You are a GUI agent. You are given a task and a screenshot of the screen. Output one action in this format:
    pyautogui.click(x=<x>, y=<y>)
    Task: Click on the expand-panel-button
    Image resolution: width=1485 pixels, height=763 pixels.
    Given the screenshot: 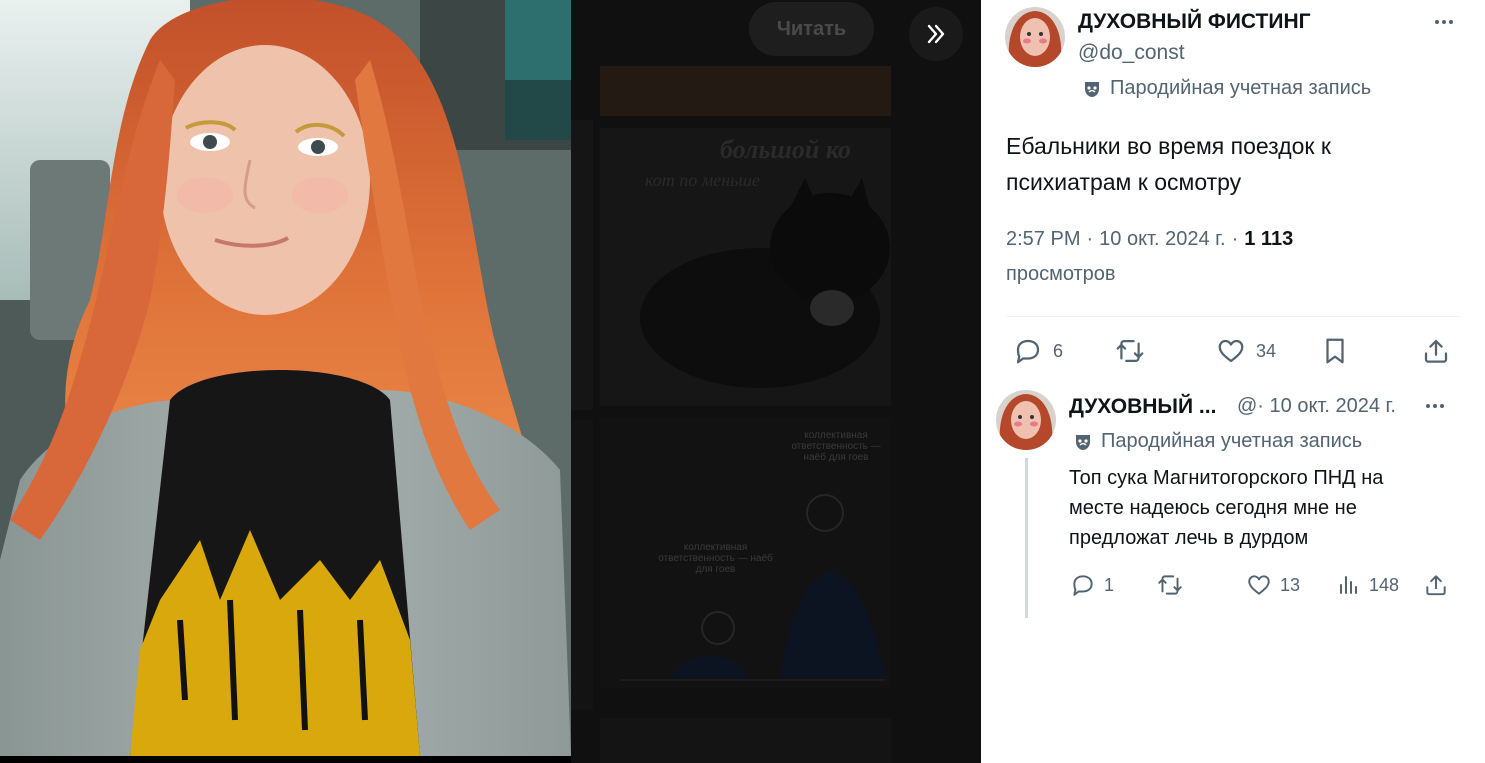 What is the action you would take?
    pyautogui.click(x=936, y=34)
    